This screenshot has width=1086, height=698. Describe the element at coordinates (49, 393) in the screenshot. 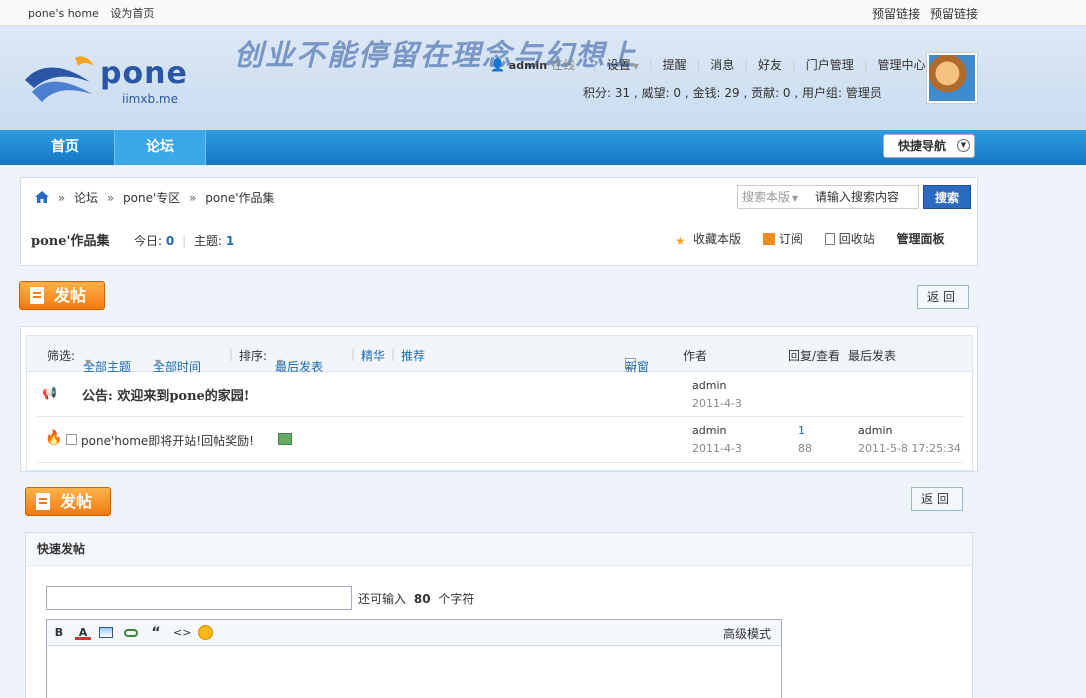

I see `megaphone-icon: 📢` at that location.